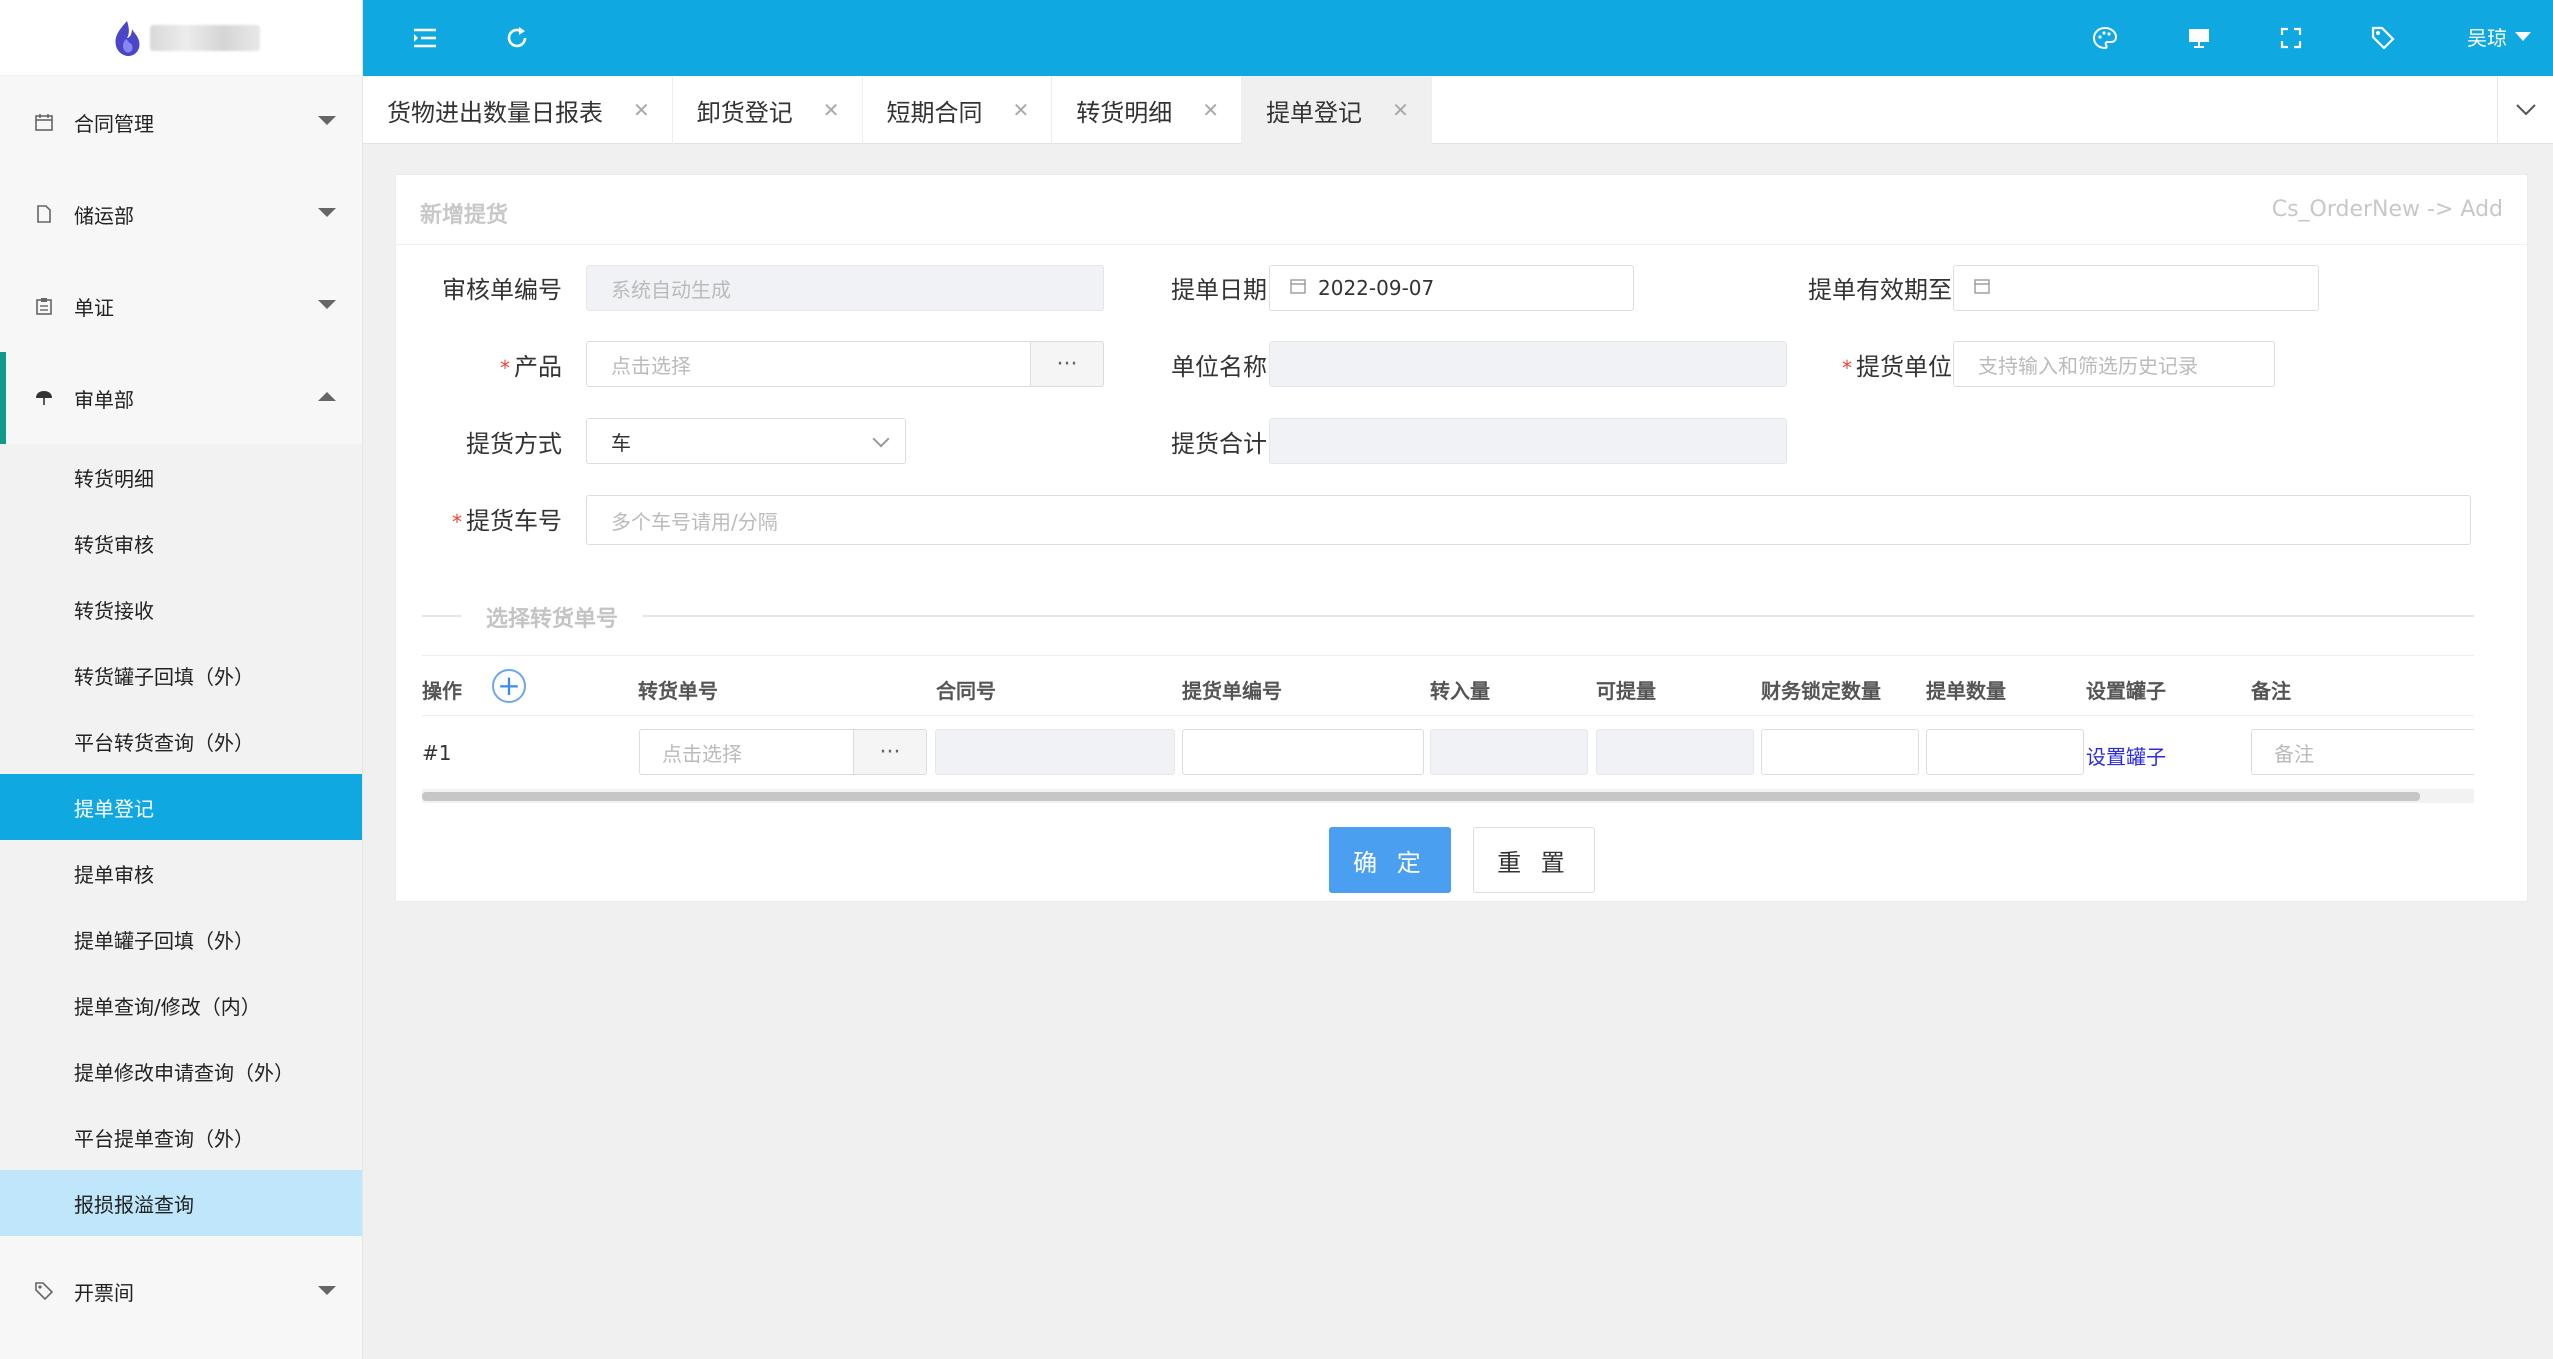 The image size is (2553, 1359). I want to click on pickup-unit-input: 支持输入和筛选历史记录, so click(2114, 364).